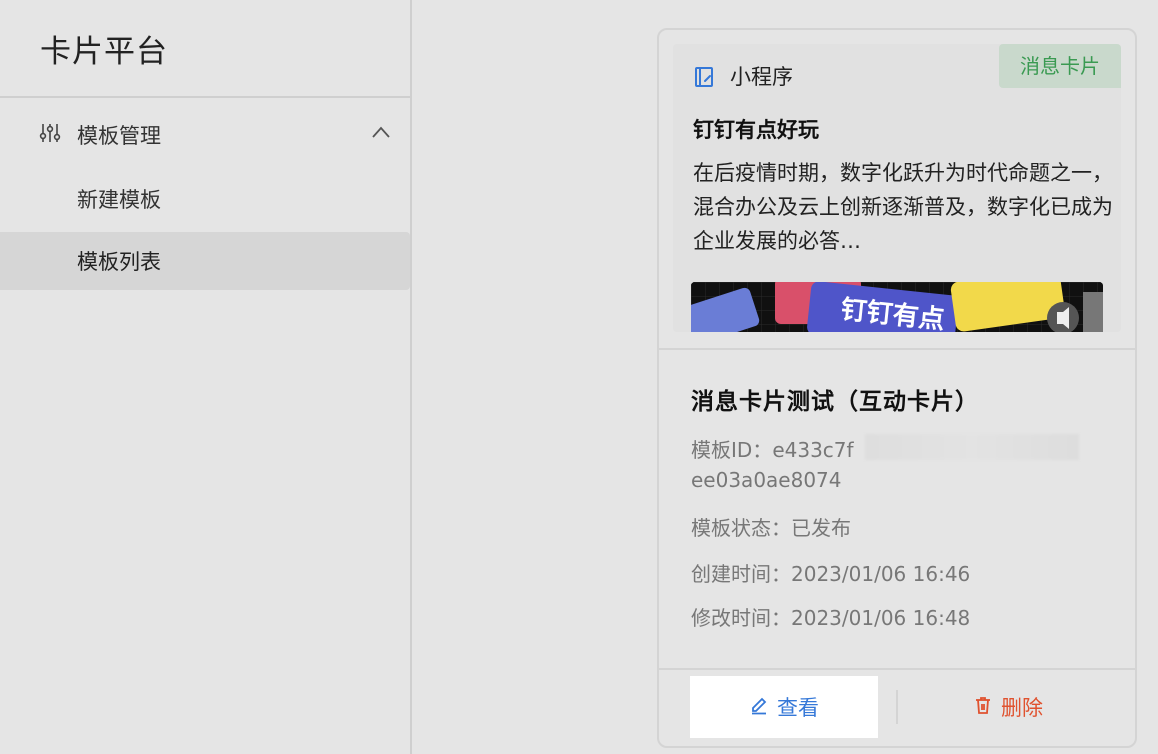 The image size is (1158, 754). Describe the element at coordinates (741, 528) in the screenshot. I see `status-label: 模板状态：` at that location.